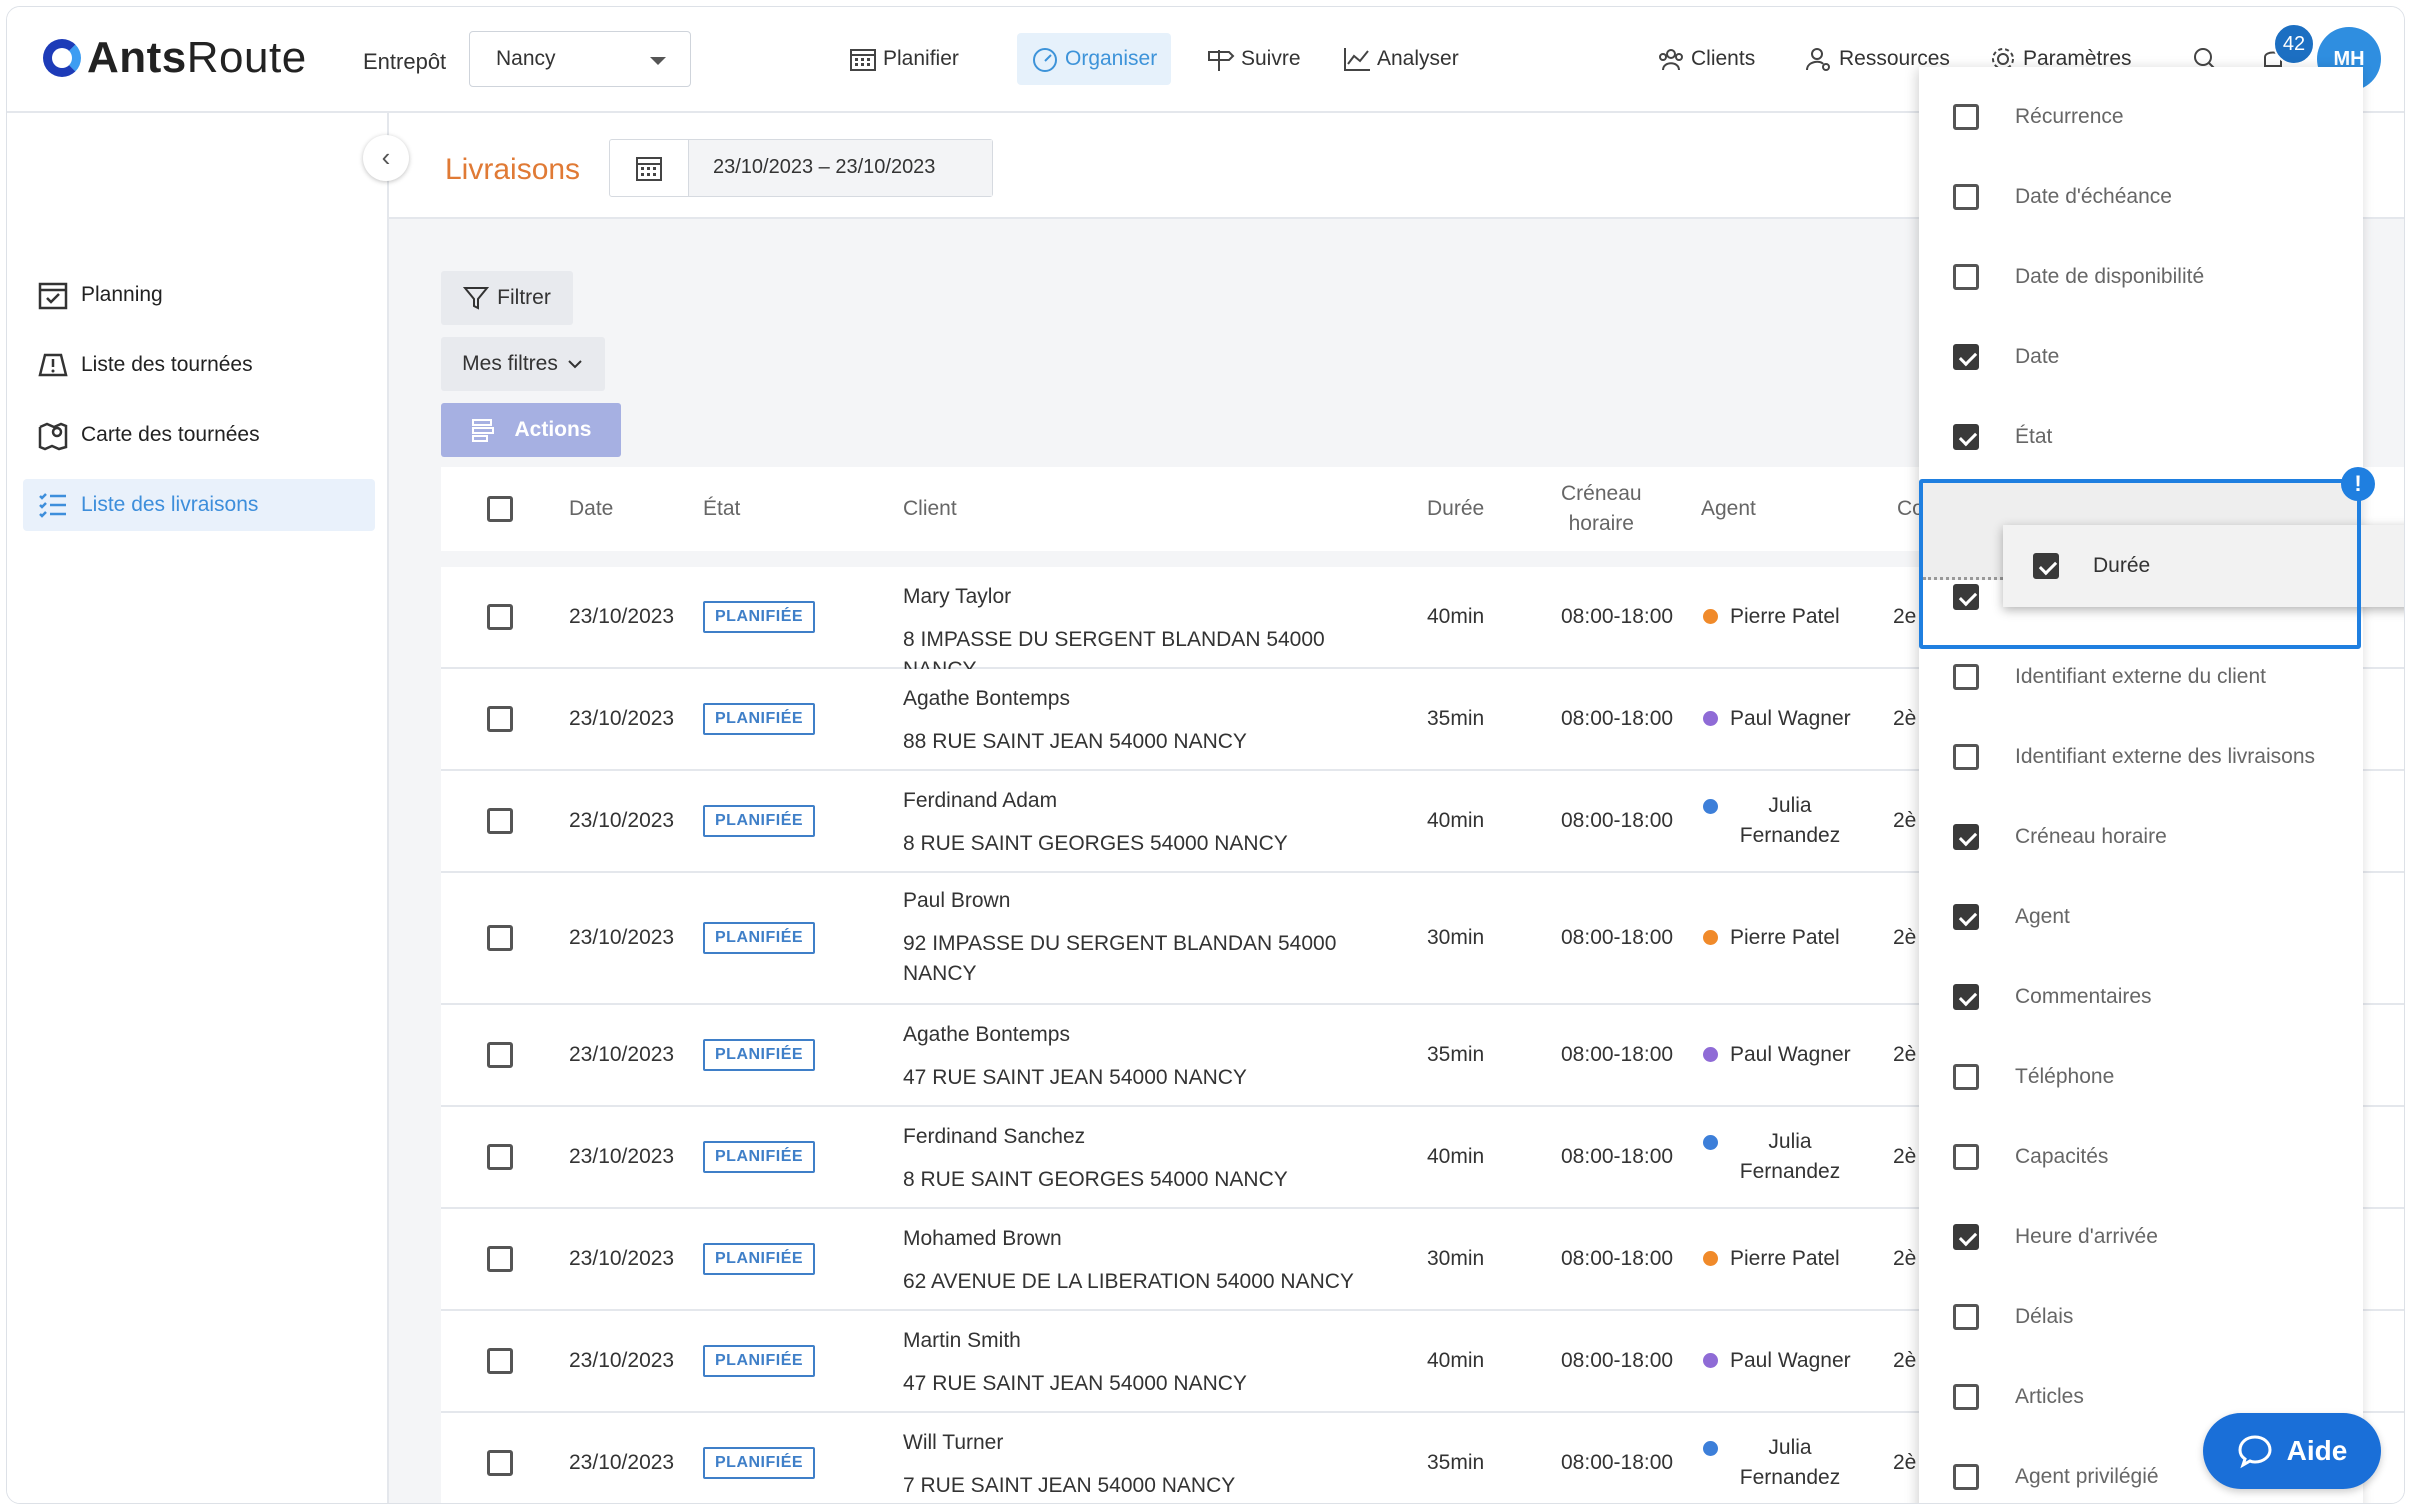 Image resolution: width=2410 pixels, height=1510 pixels. Describe the element at coordinates (199, 295) in the screenshot. I see `sidebar-item-planning: Planning` at that location.